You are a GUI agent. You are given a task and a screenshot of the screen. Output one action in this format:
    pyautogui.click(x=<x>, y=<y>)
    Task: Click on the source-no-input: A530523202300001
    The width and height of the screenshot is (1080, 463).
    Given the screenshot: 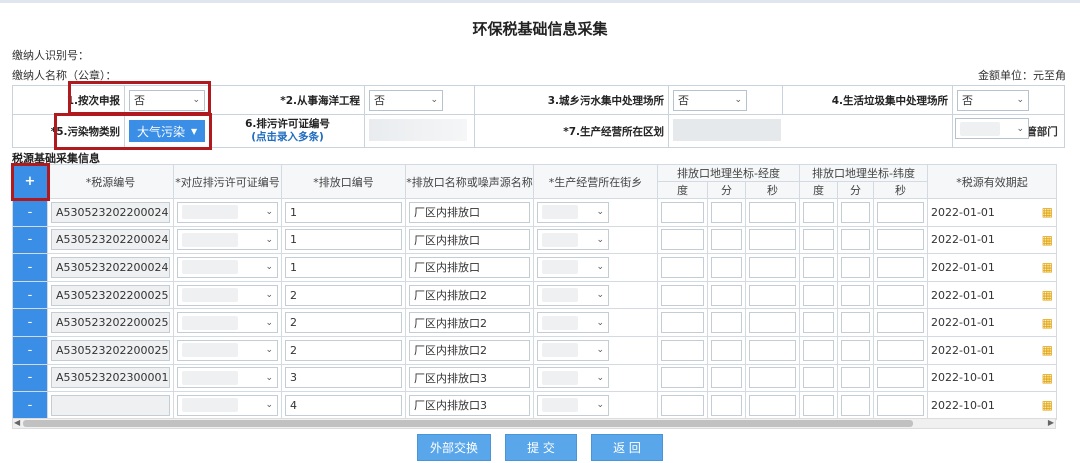 What is the action you would take?
    pyautogui.click(x=110, y=378)
    